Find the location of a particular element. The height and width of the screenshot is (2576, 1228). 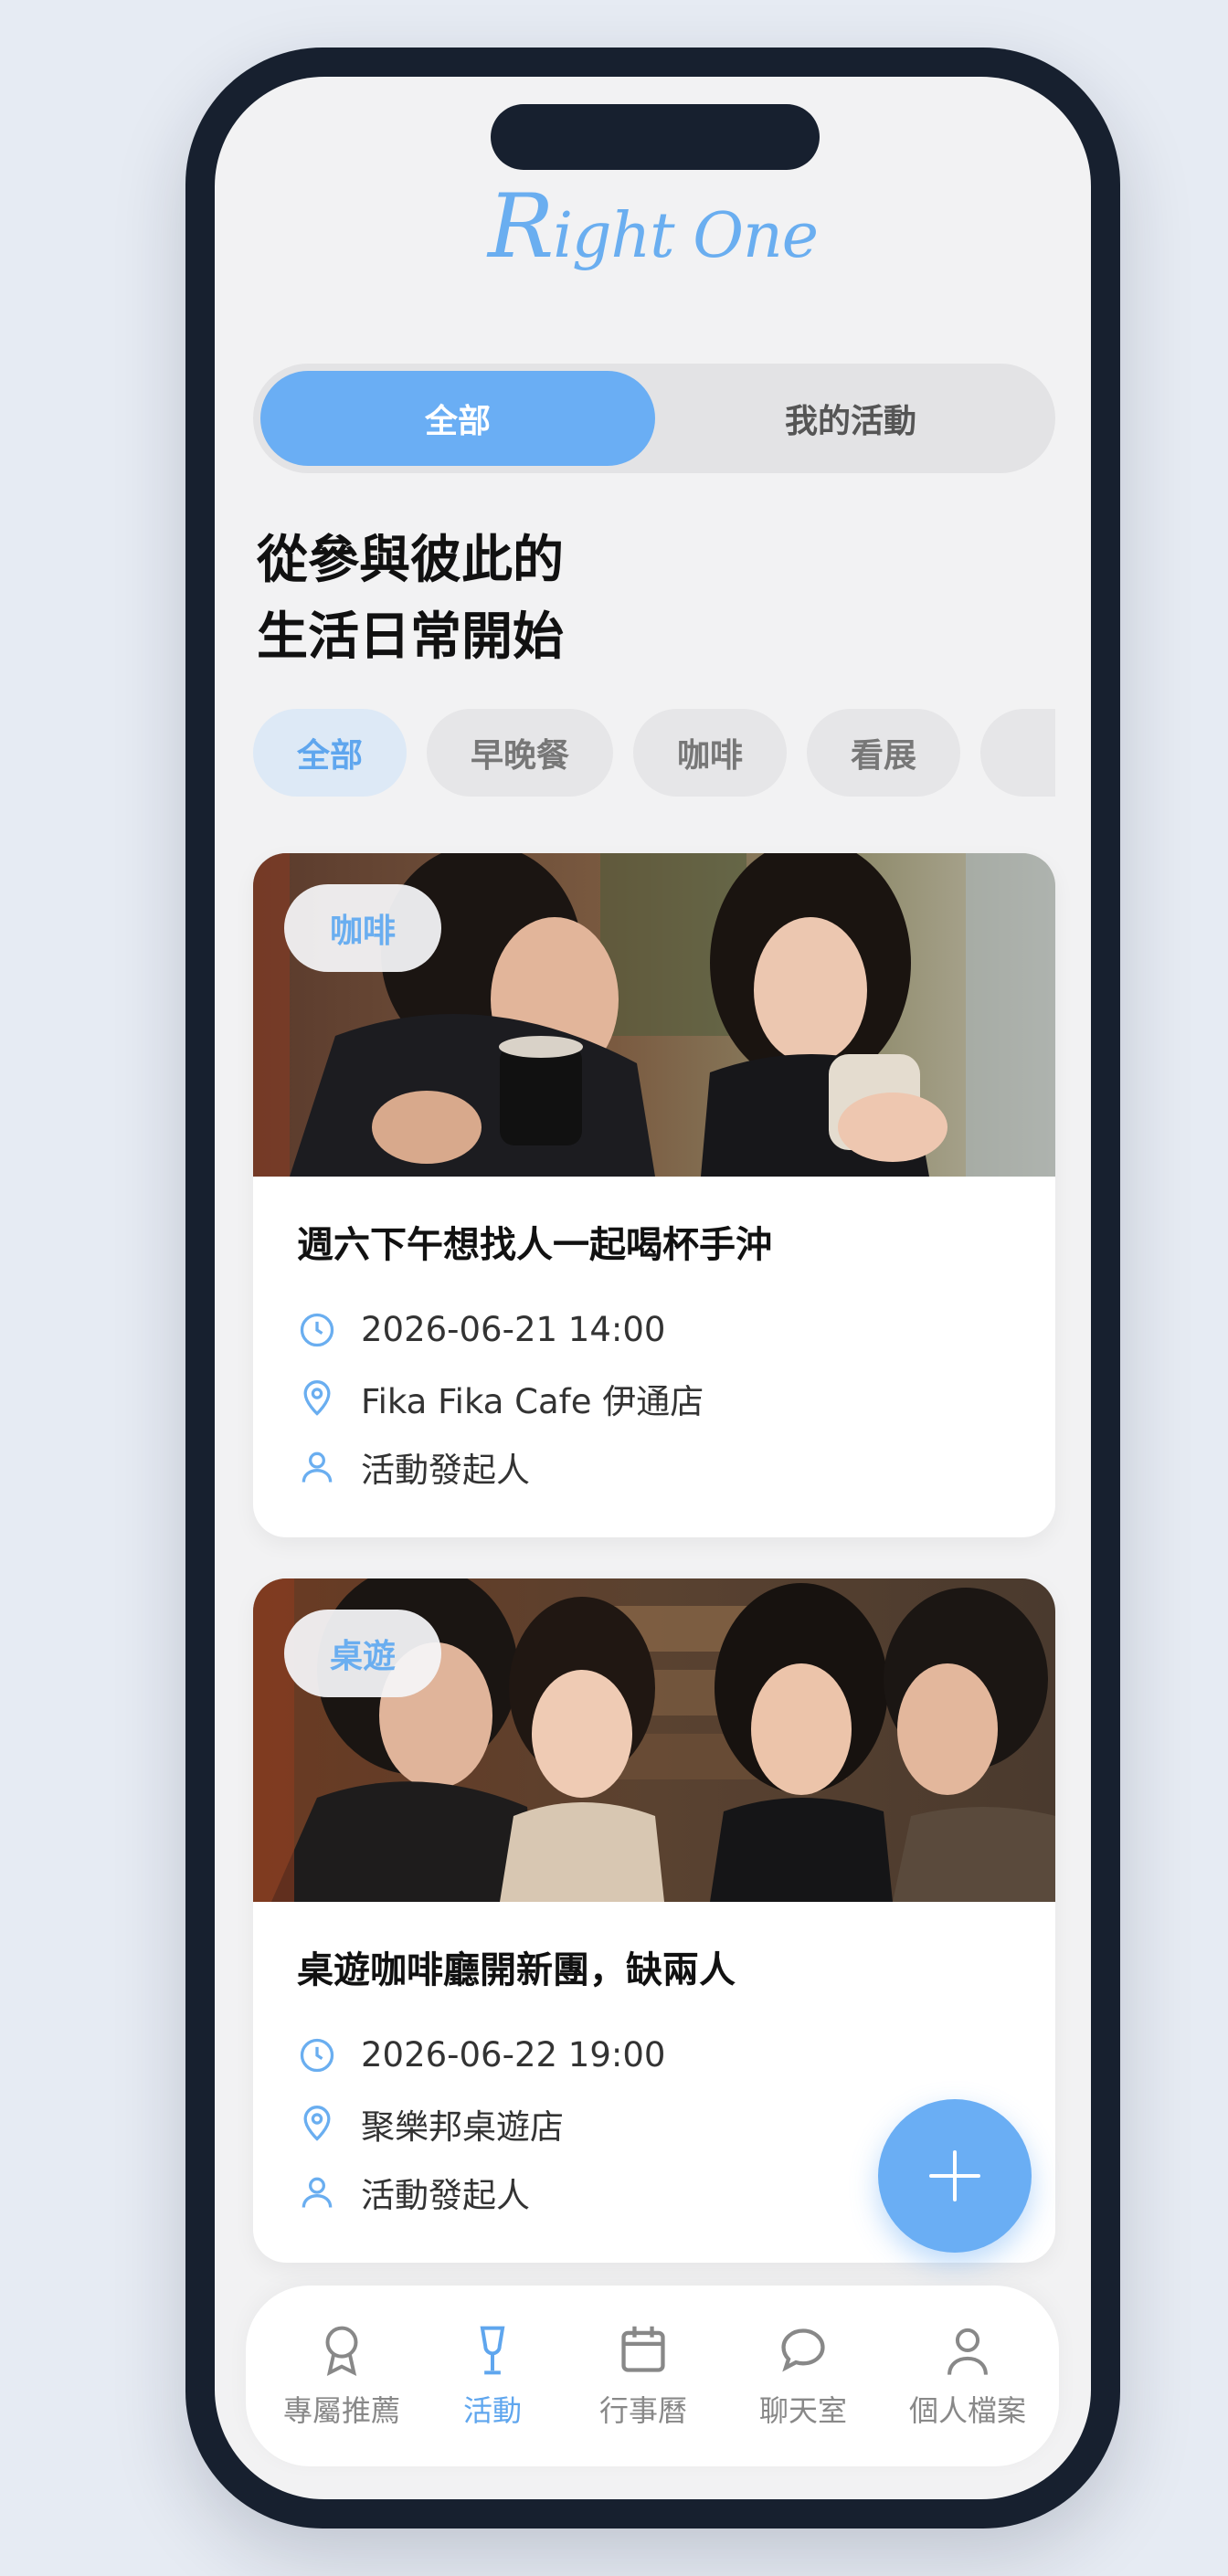

event-location: 聚樂邦桌遊店 is located at coordinates (462, 2127).